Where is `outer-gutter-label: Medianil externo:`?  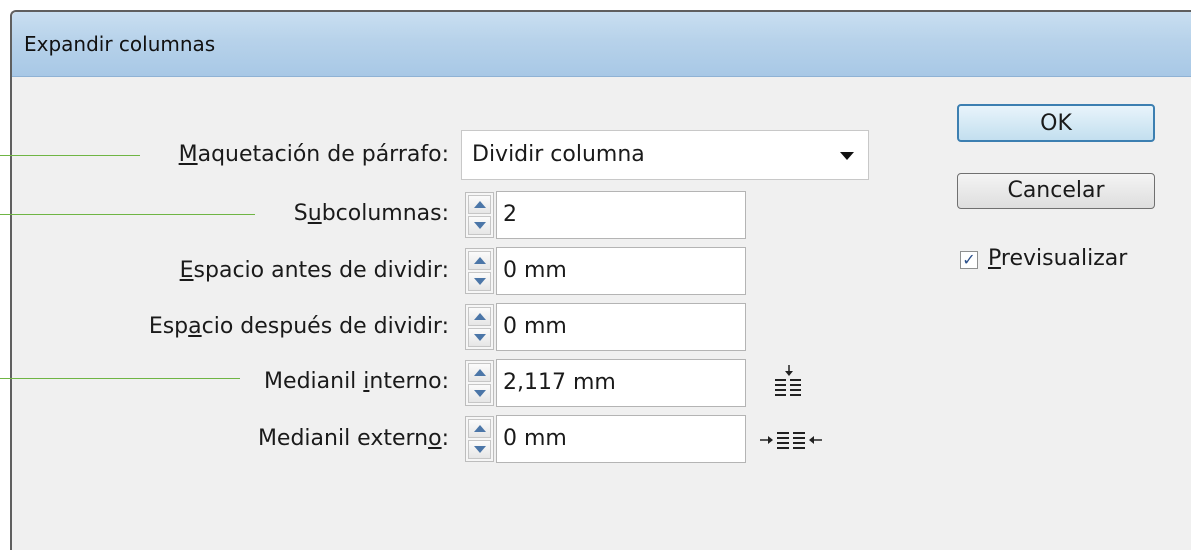
outer-gutter-label: Medianil externo: is located at coordinates (353, 438).